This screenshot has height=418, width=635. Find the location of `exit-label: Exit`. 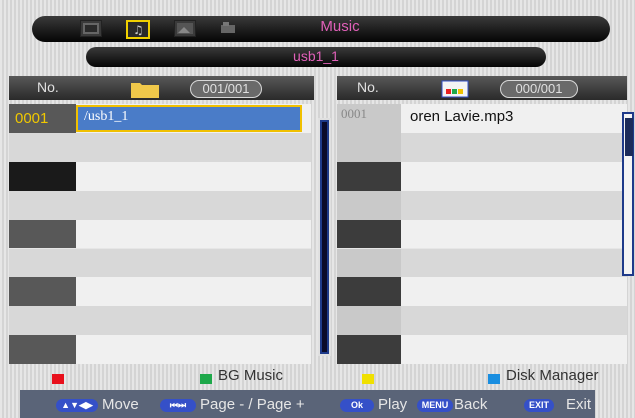

exit-label: Exit is located at coordinates (579, 404).